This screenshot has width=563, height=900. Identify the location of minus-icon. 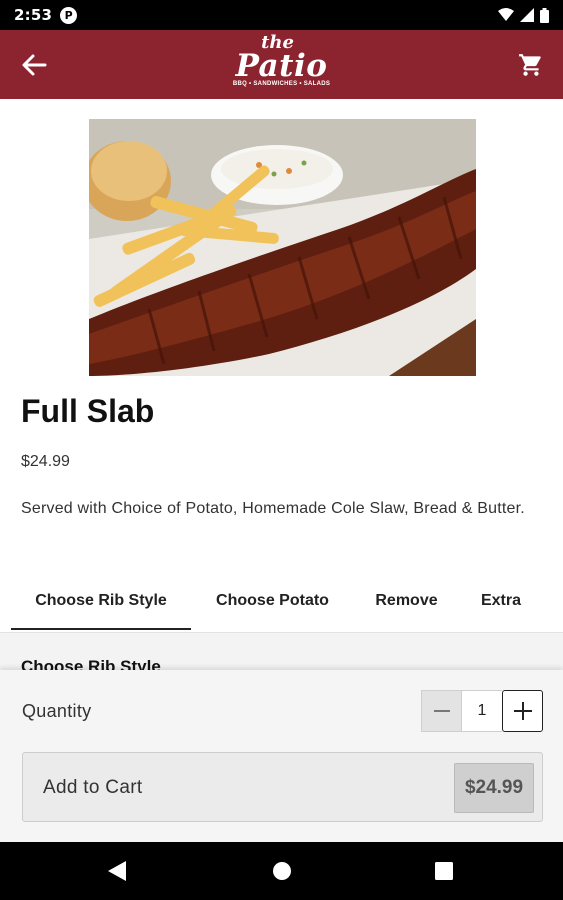
(441, 711).